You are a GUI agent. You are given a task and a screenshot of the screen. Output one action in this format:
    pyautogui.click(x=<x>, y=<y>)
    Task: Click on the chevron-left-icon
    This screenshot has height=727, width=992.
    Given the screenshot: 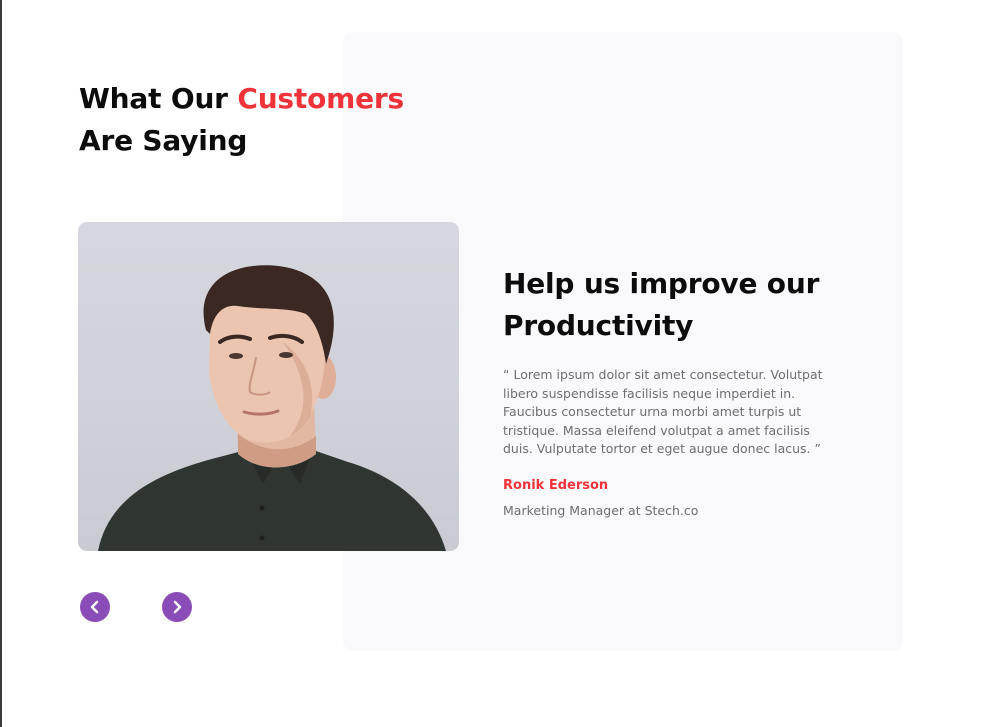 What is the action you would take?
    pyautogui.click(x=94, y=607)
    